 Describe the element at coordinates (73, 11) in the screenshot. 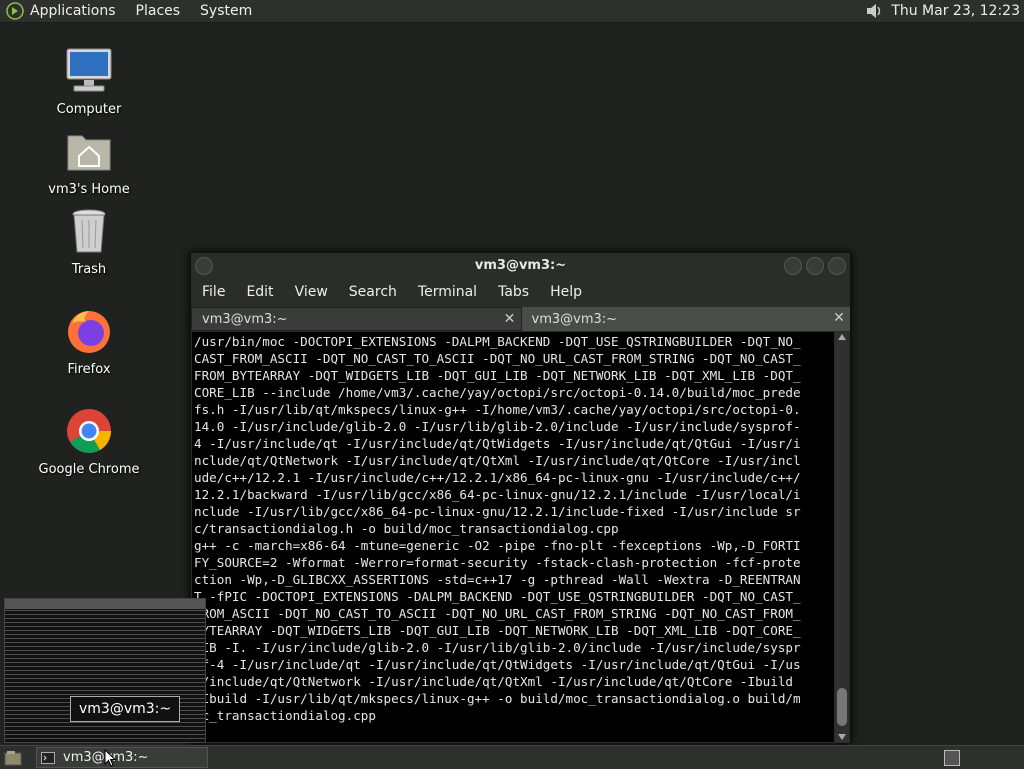

I see `menu-applications: Applications` at that location.